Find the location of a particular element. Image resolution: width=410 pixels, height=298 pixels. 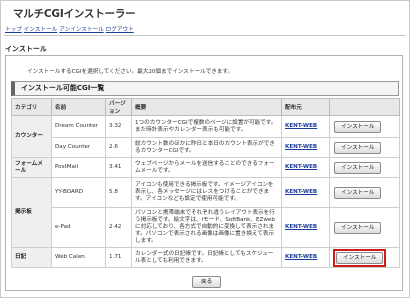

cgi-summary: 総カウント数のほかに昨日と本日のカウント表示ができるカウンターCGIです。 is located at coordinates (206, 147).